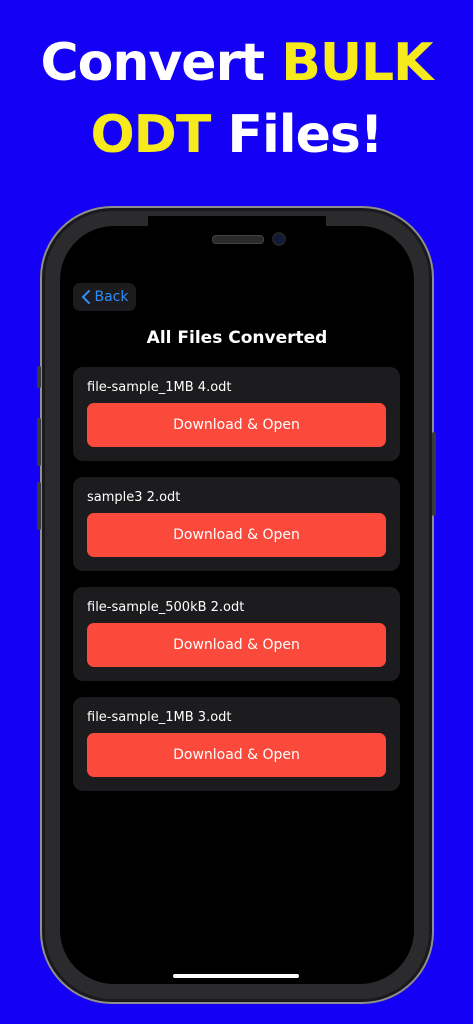 Image resolution: width=473 pixels, height=1024 pixels. I want to click on speaker-grille, so click(238, 239).